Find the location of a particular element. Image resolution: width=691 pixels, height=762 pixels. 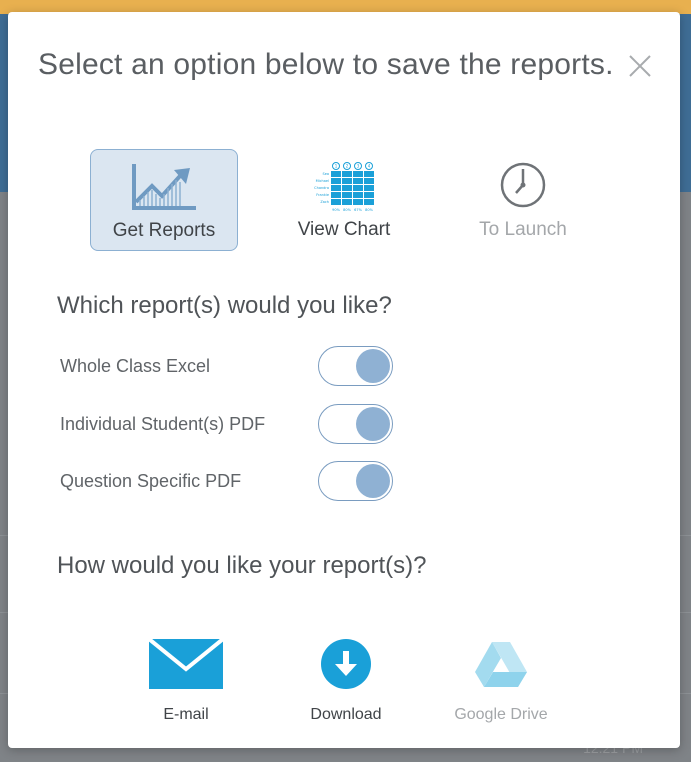

google-drive-button: Google Drive is located at coordinates (501, 680).